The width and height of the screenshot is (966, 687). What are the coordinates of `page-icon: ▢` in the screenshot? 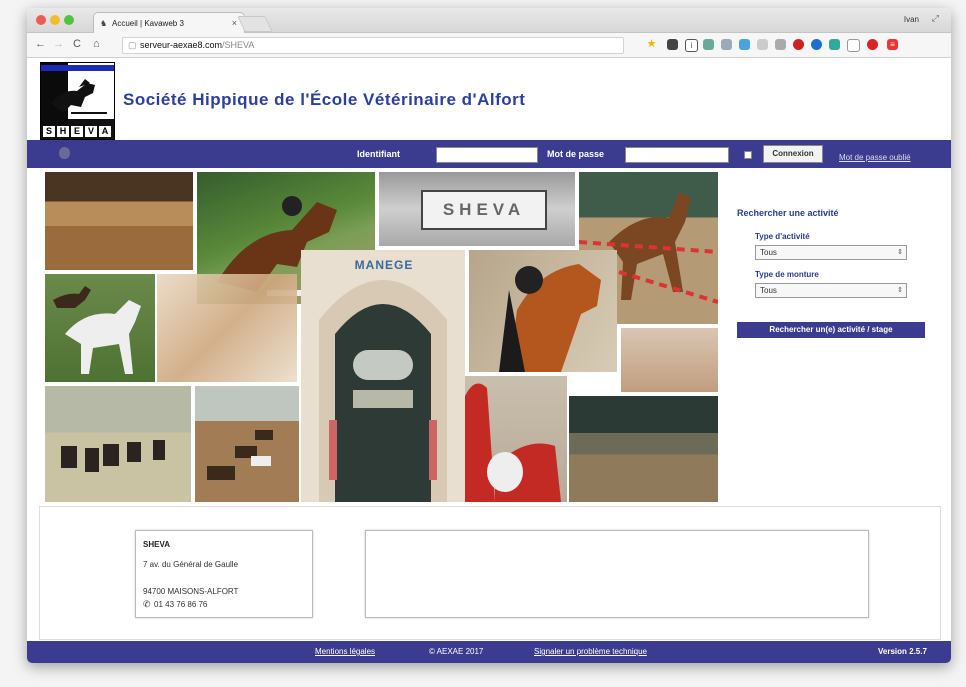 It's located at (132, 45).